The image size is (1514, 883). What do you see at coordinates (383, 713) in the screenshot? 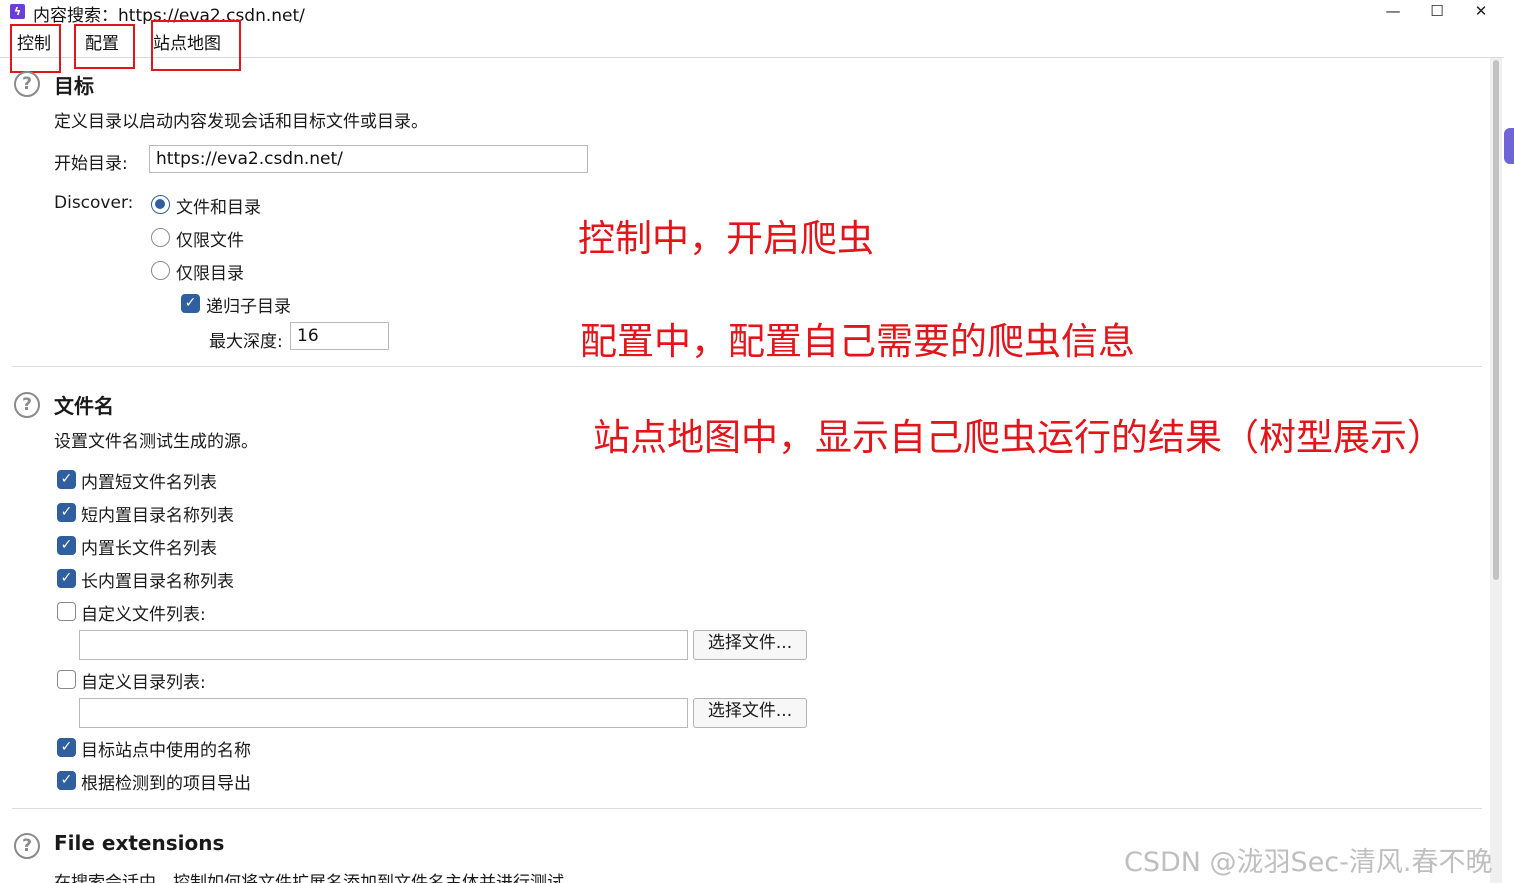
I see `custom-dir-list-input` at bounding box center [383, 713].